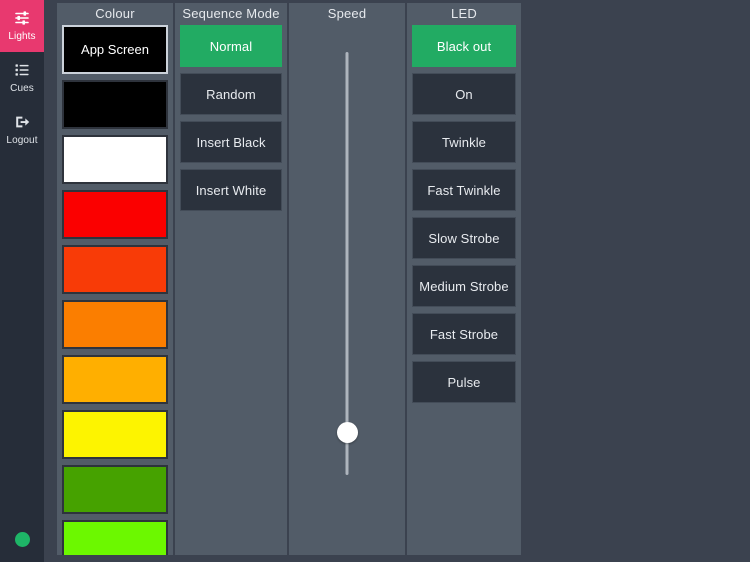 The width and height of the screenshot is (750, 562). Describe the element at coordinates (347, 13) in the screenshot. I see `speed-panel-title: Speed` at that location.